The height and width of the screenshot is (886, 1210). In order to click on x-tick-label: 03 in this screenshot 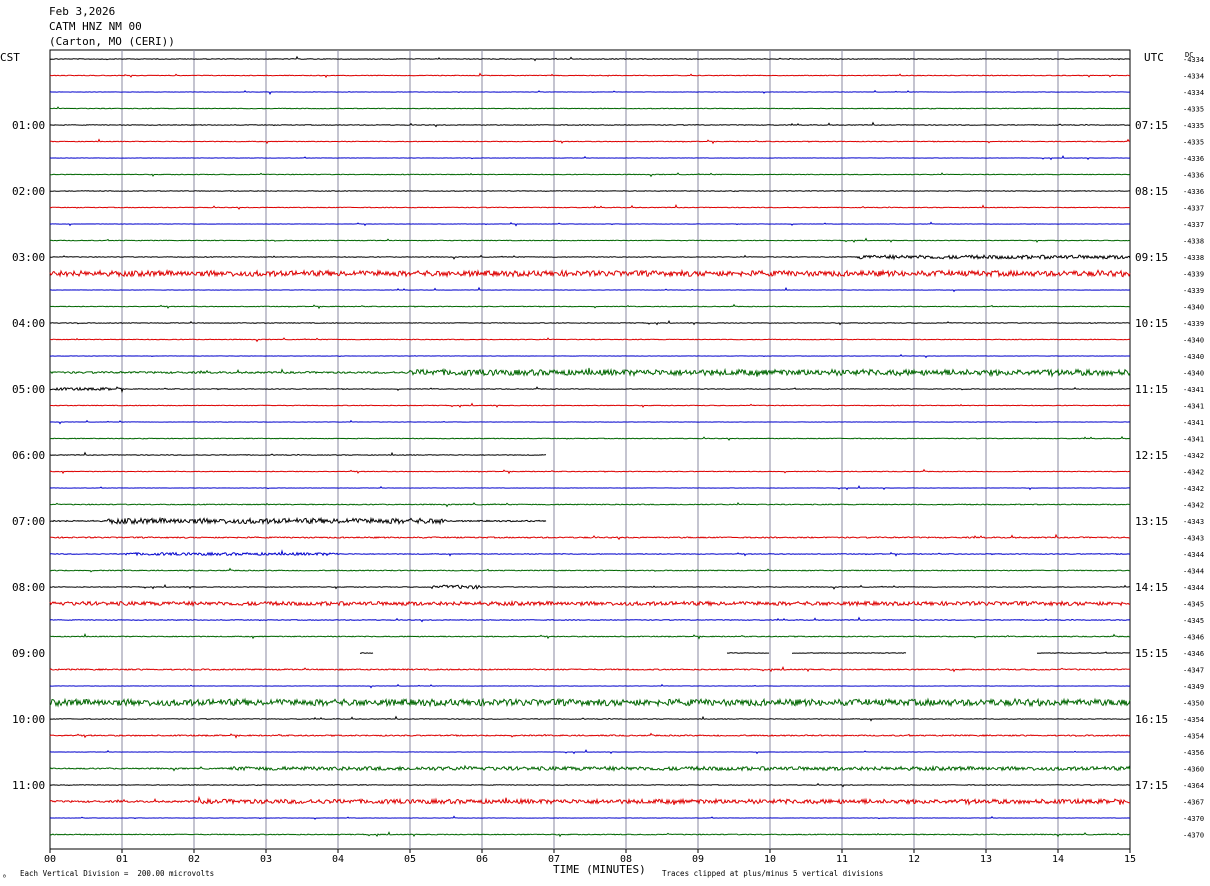, I will do `click(266, 859)`.